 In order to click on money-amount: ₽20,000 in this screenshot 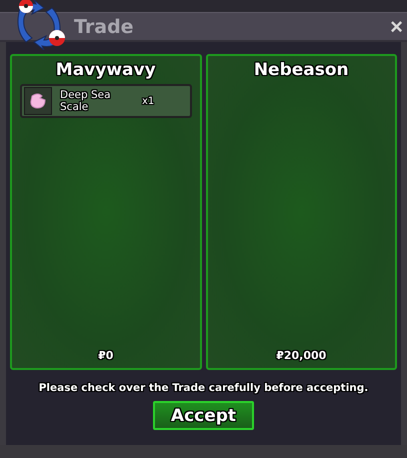, I will do `click(301, 355)`.